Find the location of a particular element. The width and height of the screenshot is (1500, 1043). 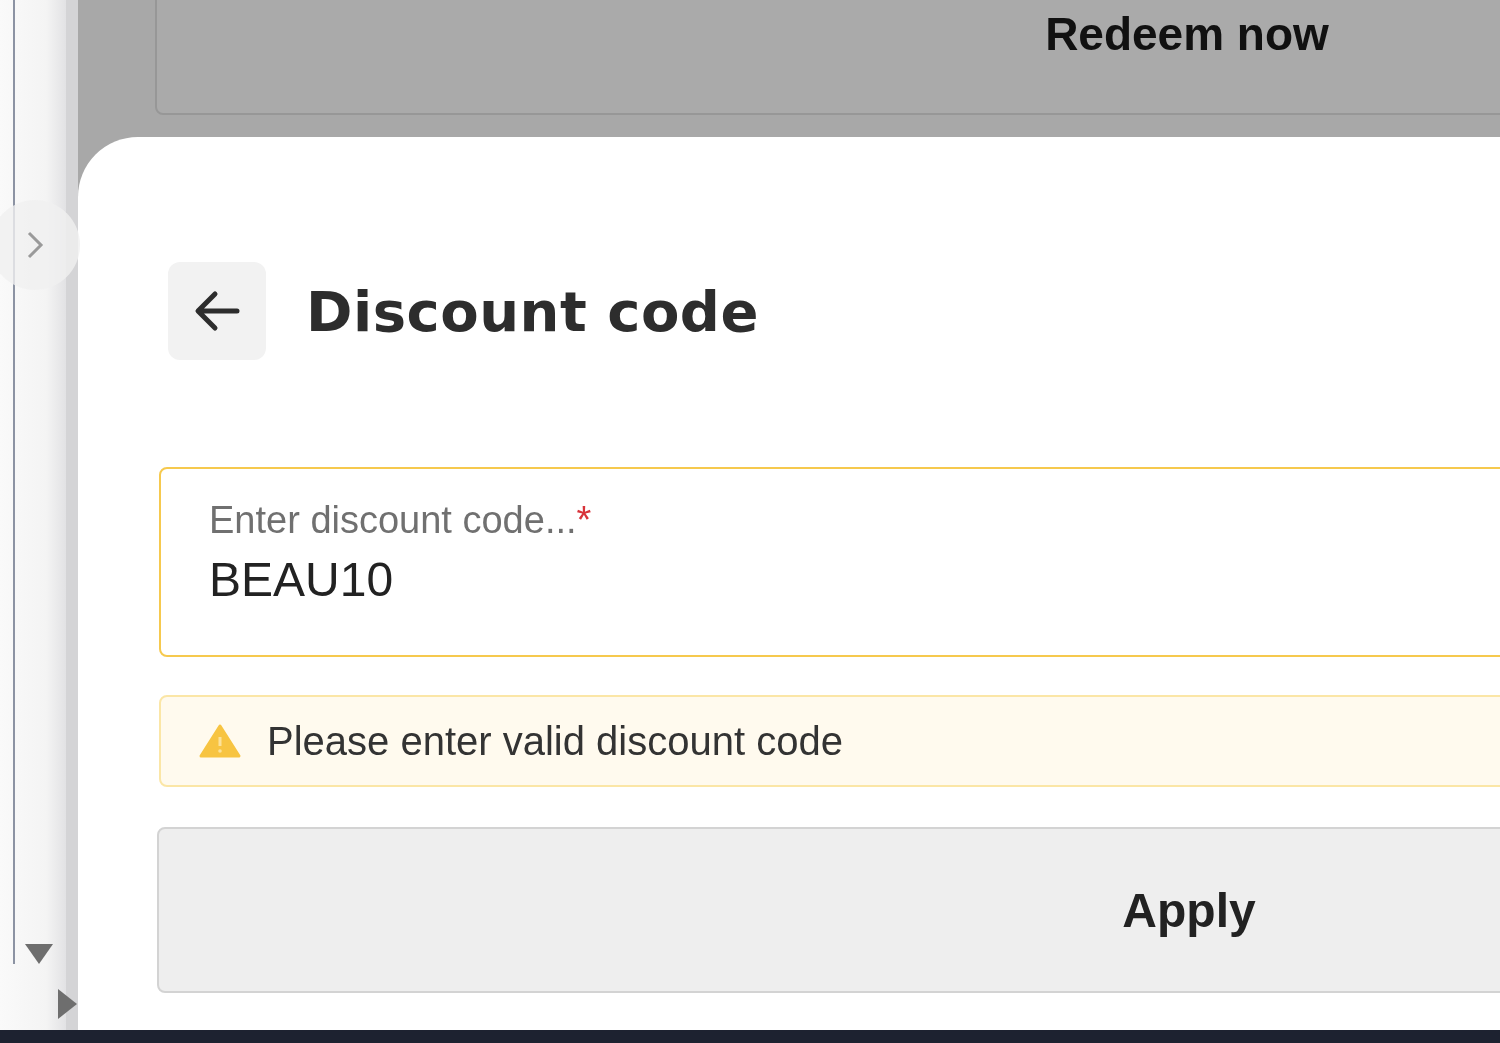

back-button is located at coordinates (217, 311).